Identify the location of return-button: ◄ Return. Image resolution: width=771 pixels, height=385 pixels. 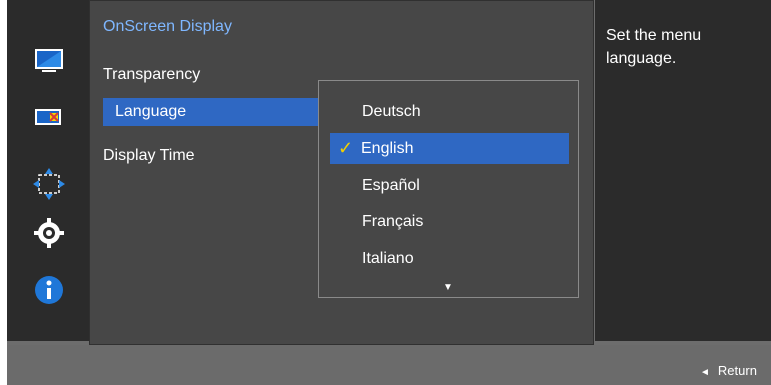
(728, 370).